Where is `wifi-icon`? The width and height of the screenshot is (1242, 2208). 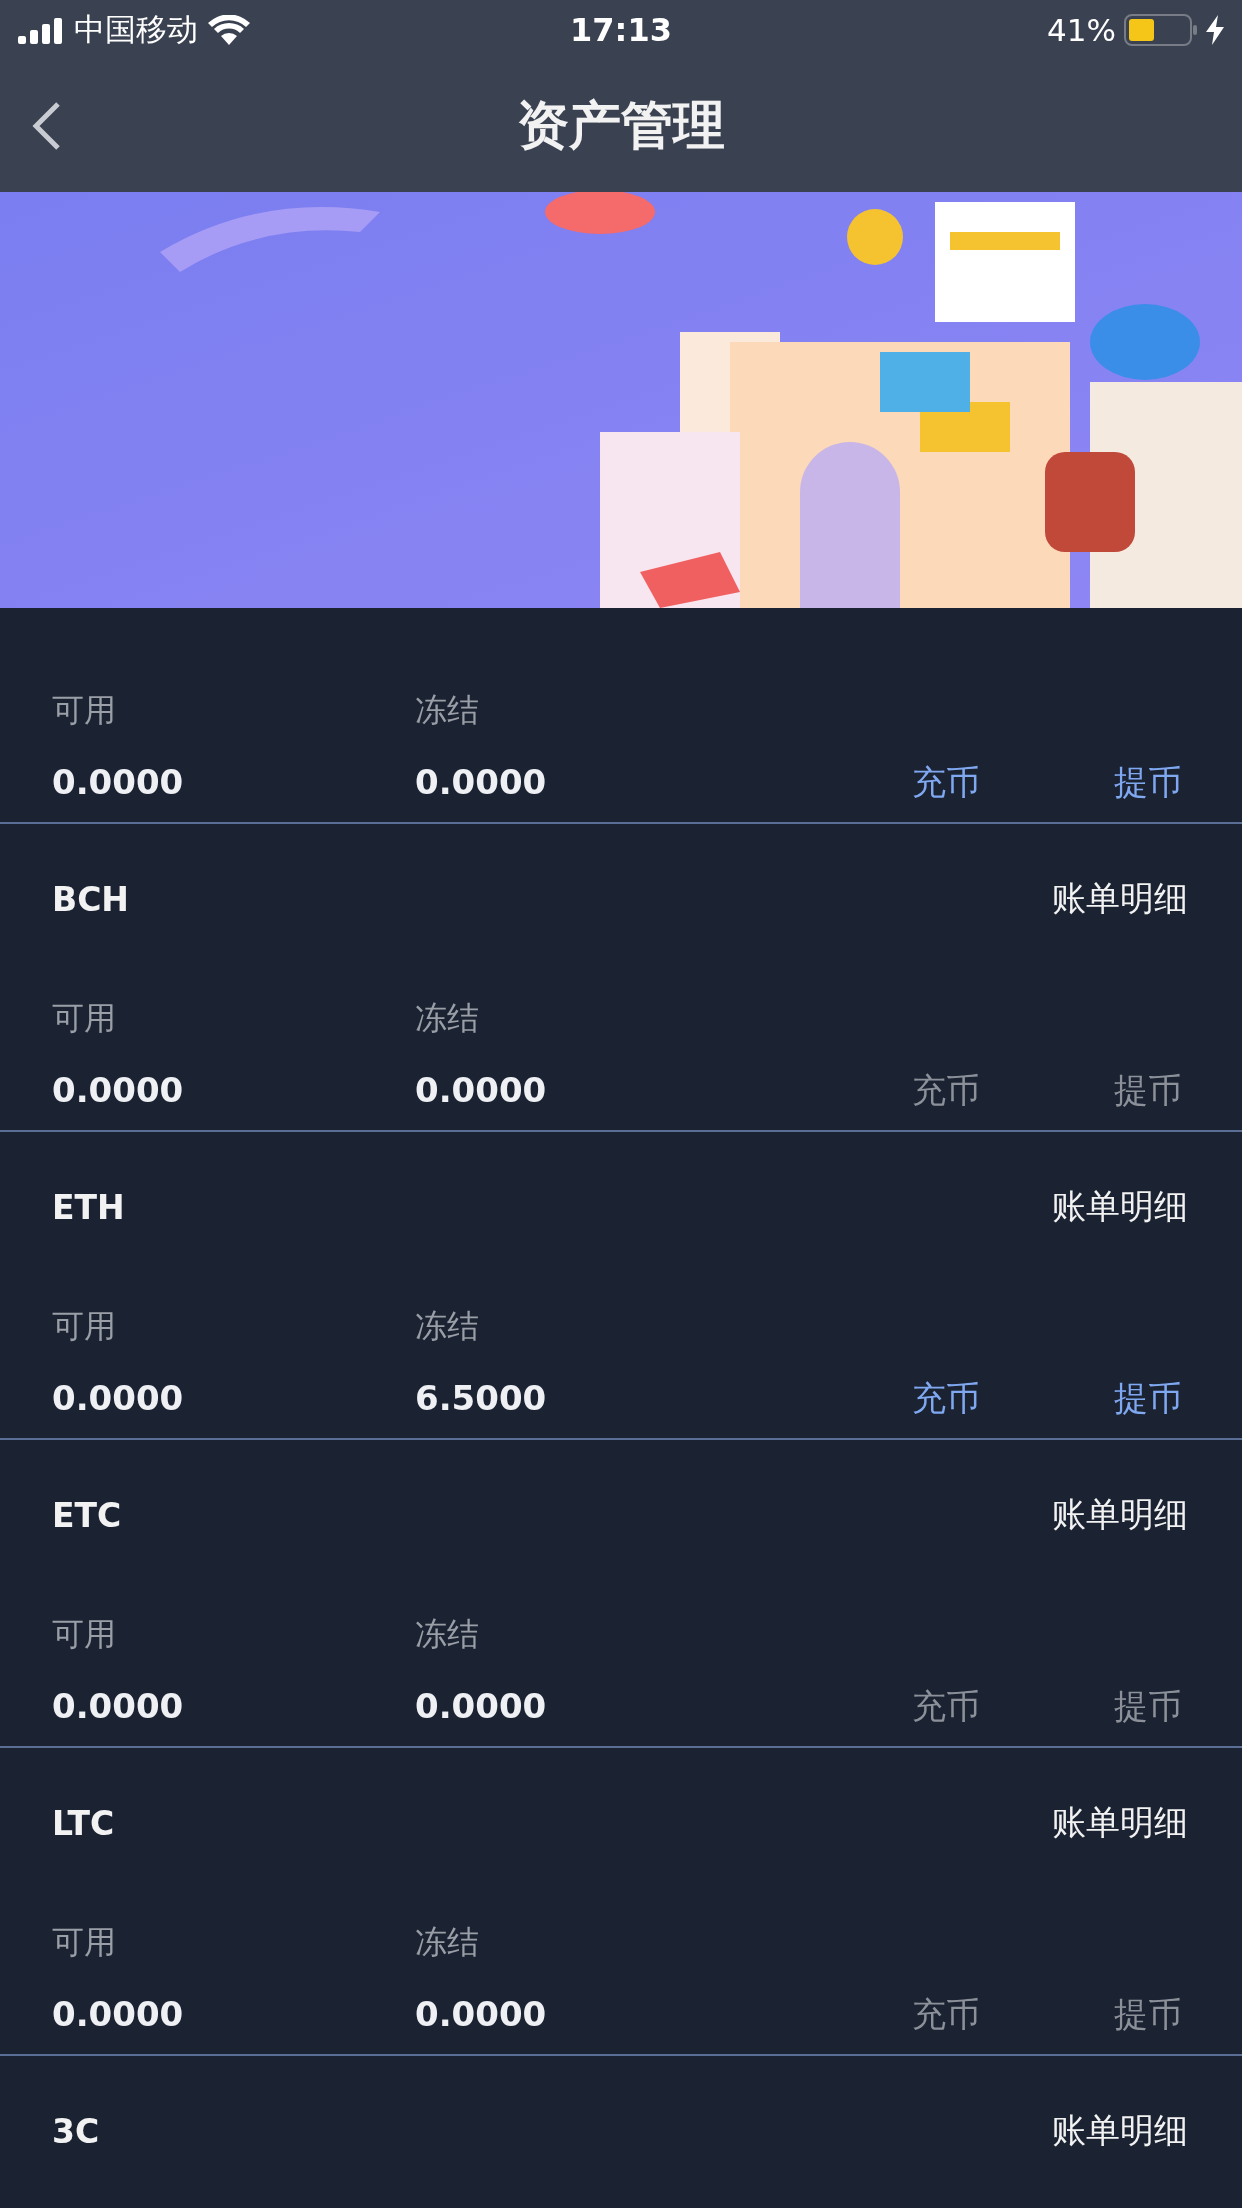 wifi-icon is located at coordinates (229, 30).